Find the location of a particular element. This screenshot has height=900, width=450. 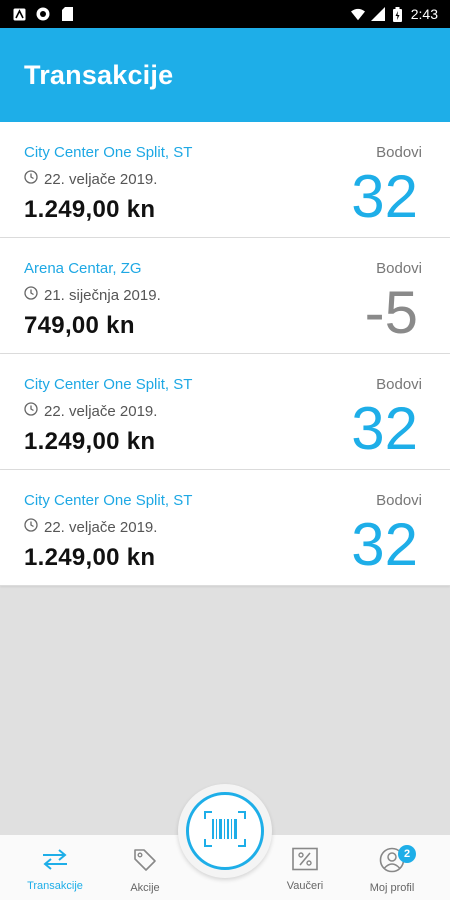

nav-item-akcije: Akcije is located at coordinates (145, 867).